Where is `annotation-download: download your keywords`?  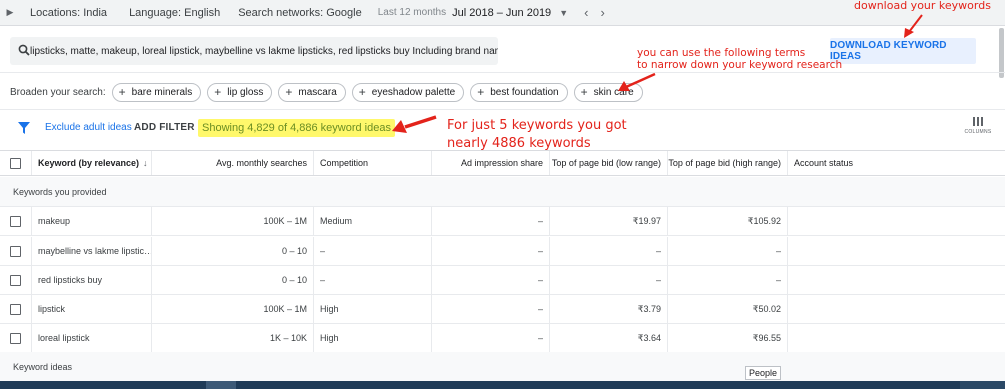 annotation-download: download your keywords is located at coordinates (922, 6).